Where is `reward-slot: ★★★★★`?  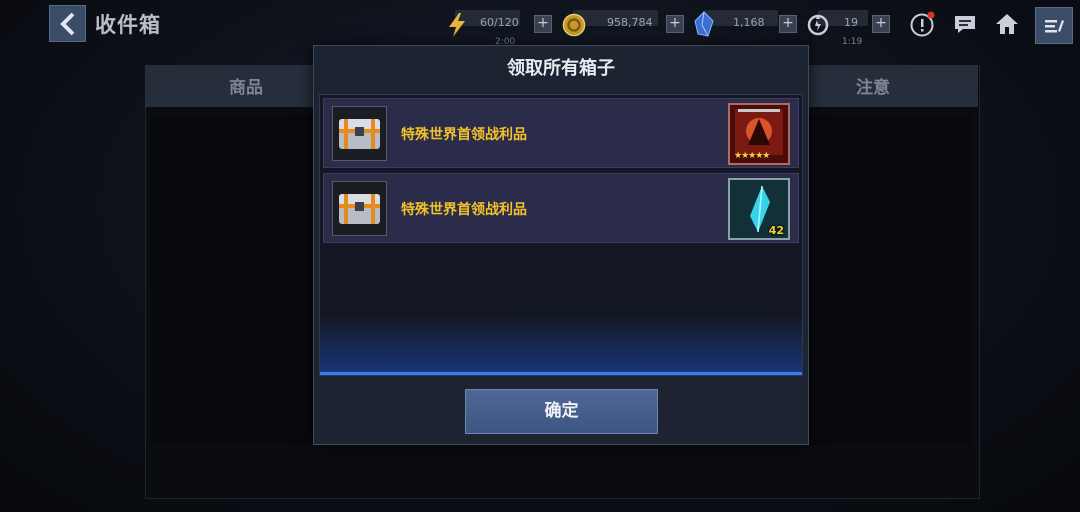 reward-slot: ★★★★★ is located at coordinates (759, 134).